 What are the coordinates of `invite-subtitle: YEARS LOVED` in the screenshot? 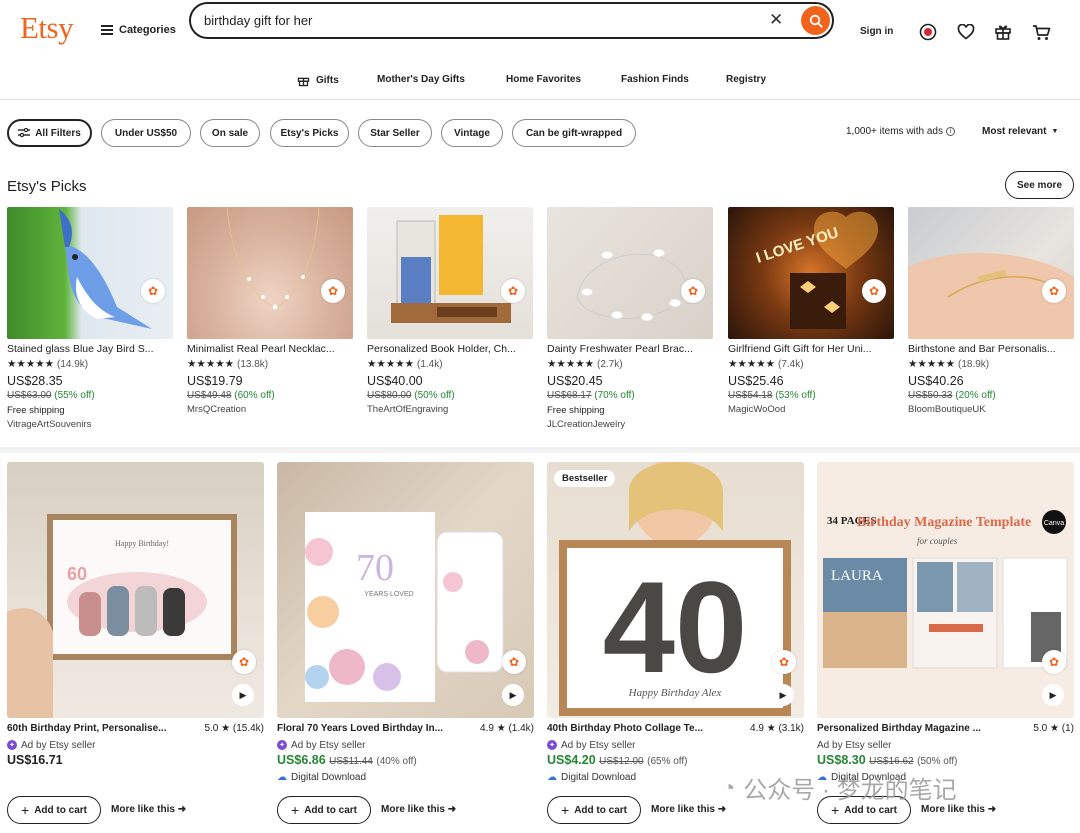 It's located at (388, 594).